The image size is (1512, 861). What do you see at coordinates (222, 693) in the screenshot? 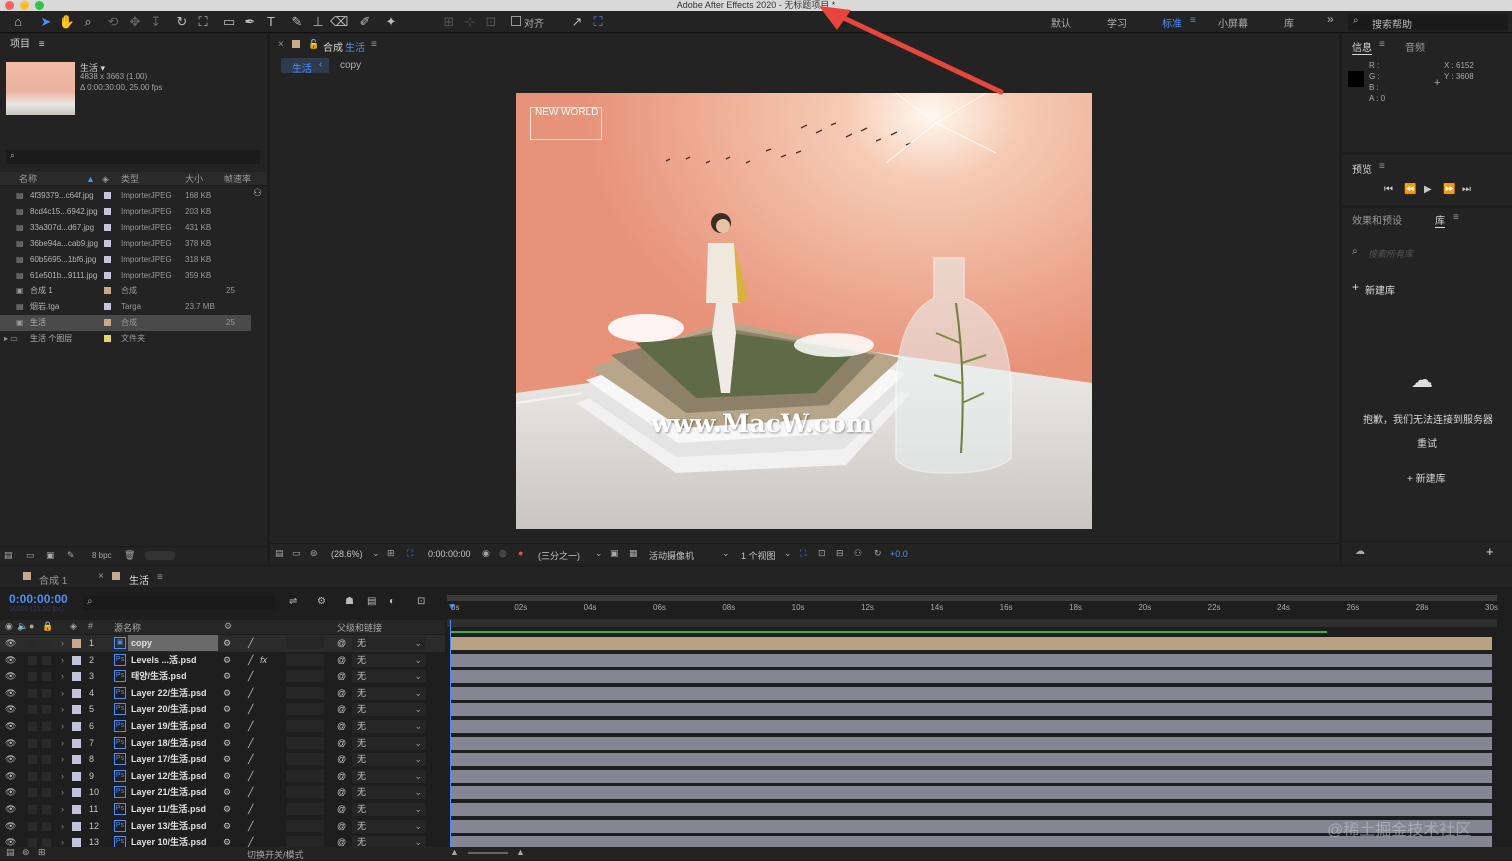
I see `layer-row: 👁 › 4 Ps Layer 22/生活.psd ⚙ ╱ @ 无 ⌄` at bounding box center [222, 693].